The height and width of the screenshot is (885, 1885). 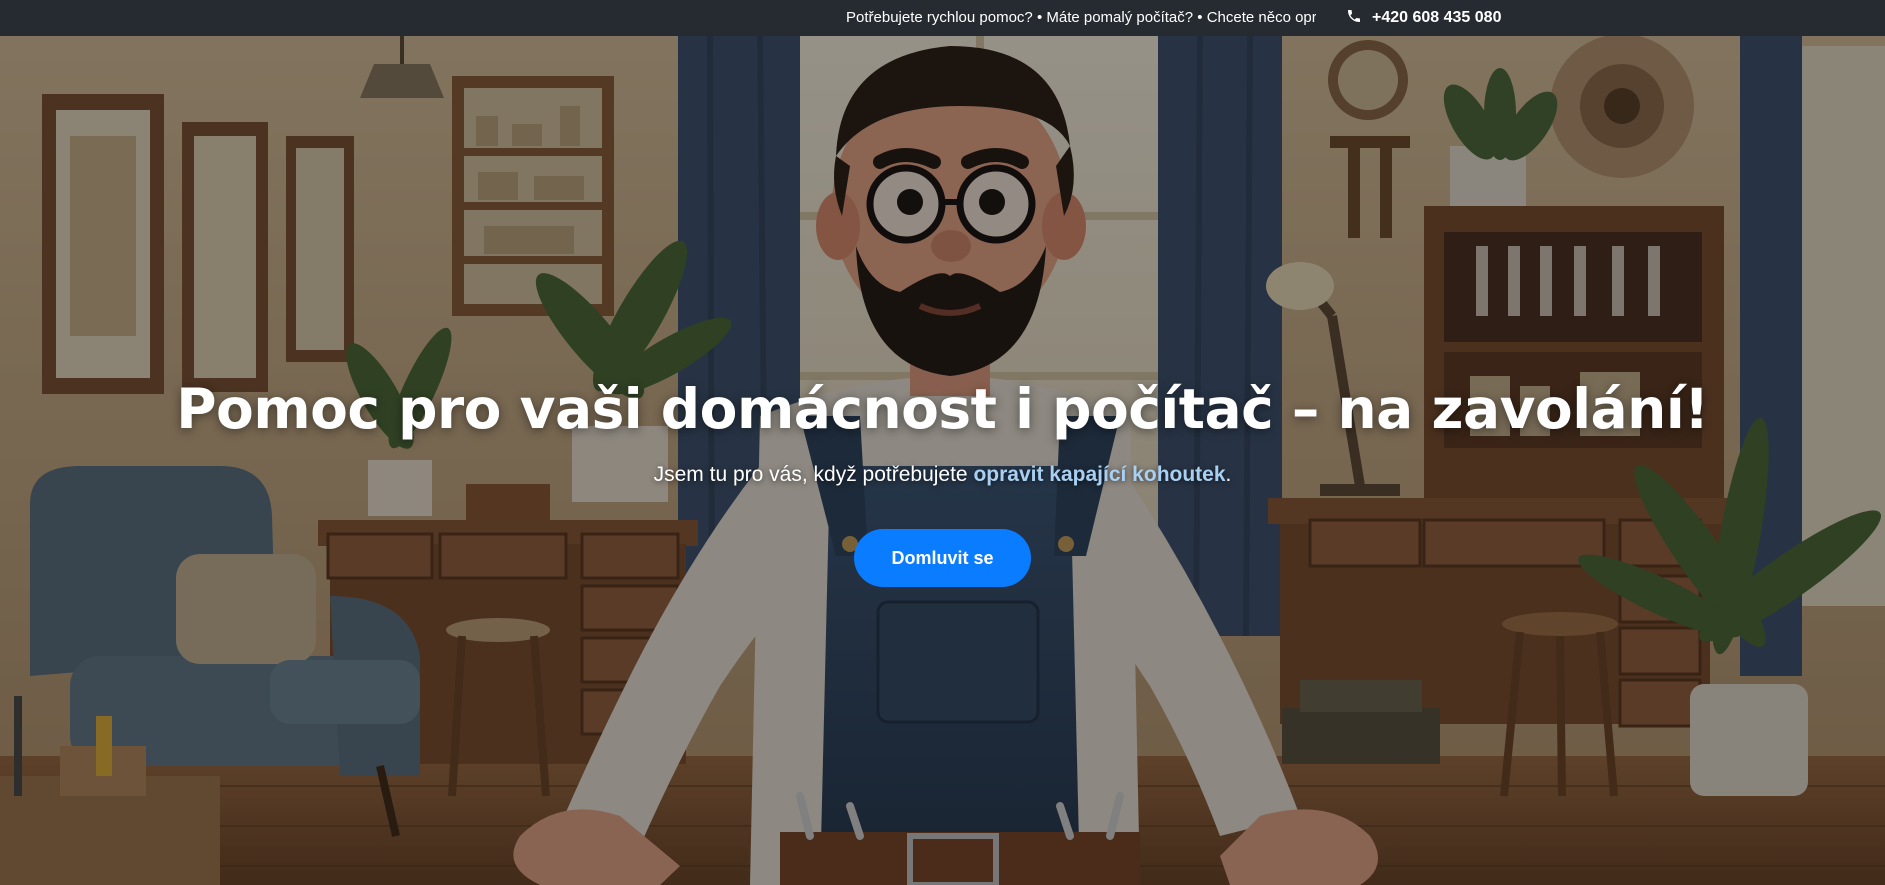 What do you see at coordinates (1437, 17) in the screenshot?
I see `phone-number: +420 608 435 080` at bounding box center [1437, 17].